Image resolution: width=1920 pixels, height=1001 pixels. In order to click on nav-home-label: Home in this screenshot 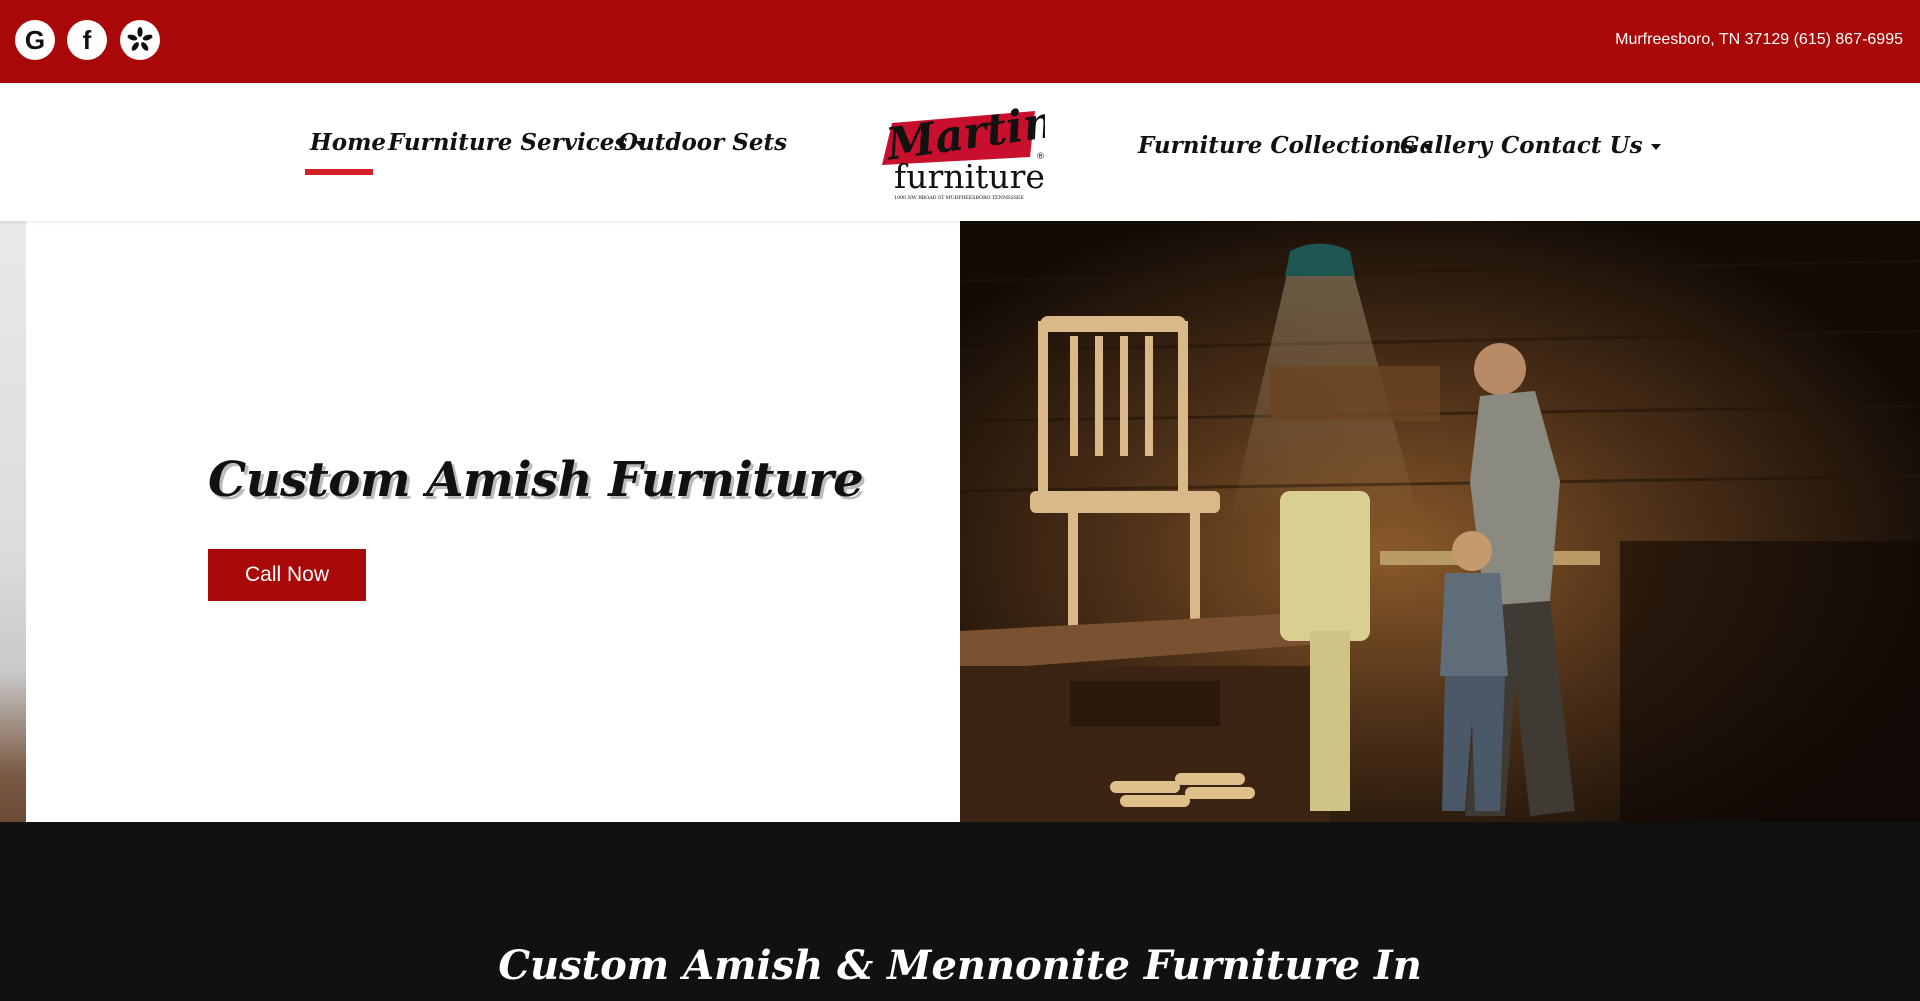, I will do `click(348, 142)`.